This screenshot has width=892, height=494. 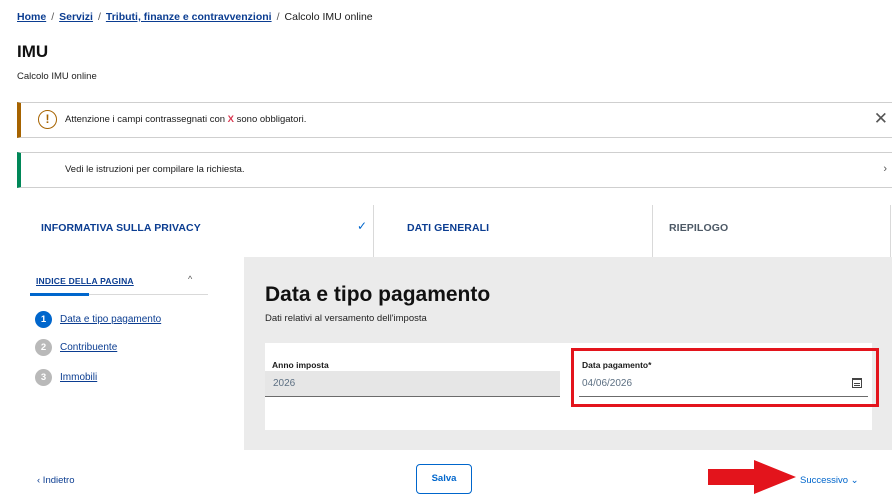 What do you see at coordinates (146, 119) in the screenshot?
I see `alert-text-before: Attenzione i campi contrassegnati con` at bounding box center [146, 119].